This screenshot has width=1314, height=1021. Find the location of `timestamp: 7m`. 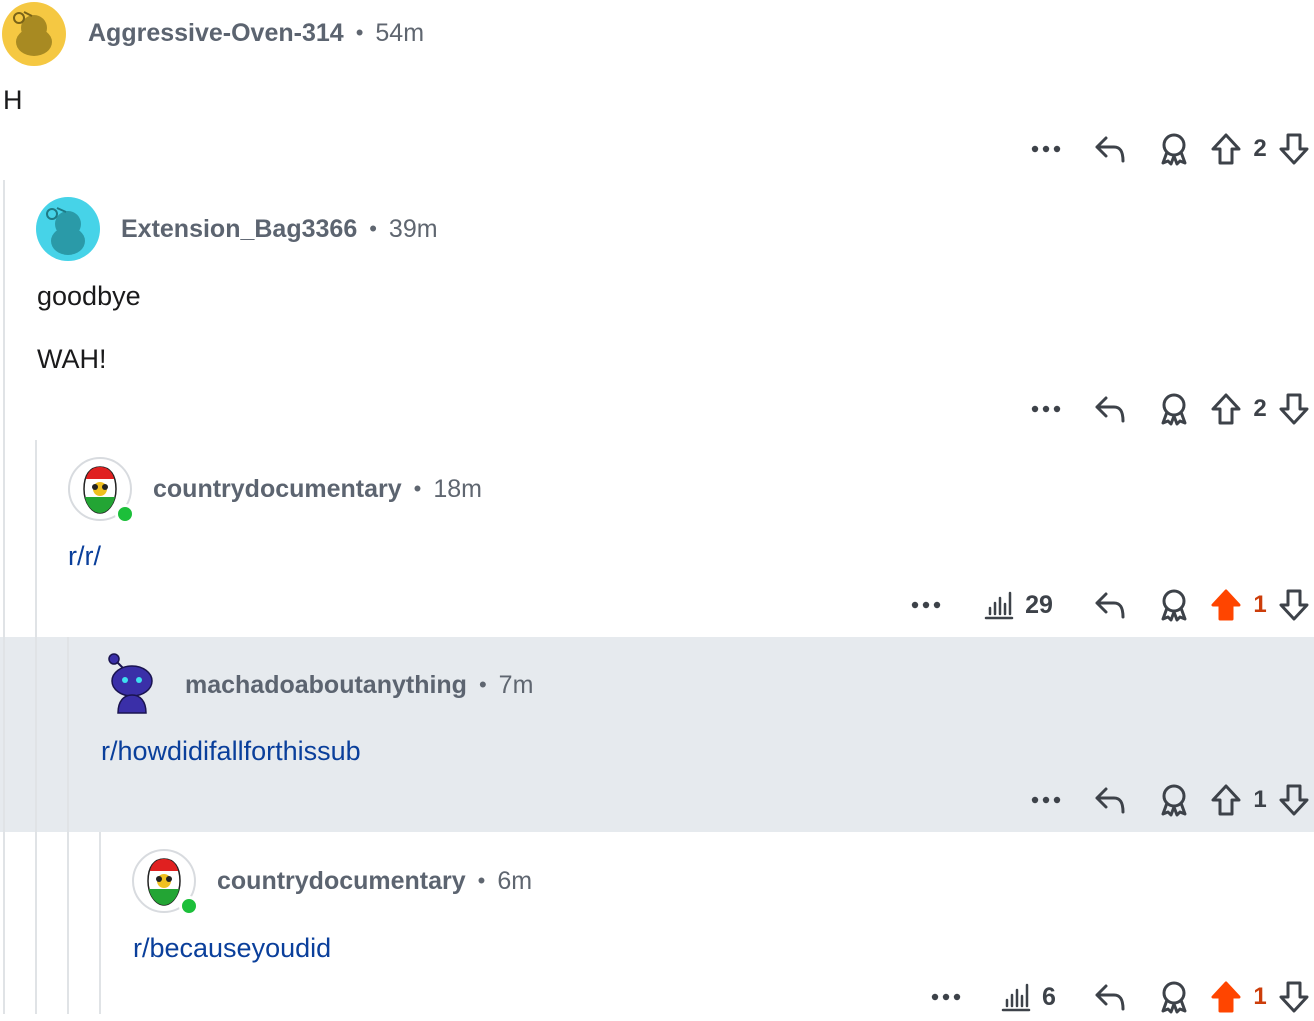

timestamp: 7m is located at coordinates (516, 684).